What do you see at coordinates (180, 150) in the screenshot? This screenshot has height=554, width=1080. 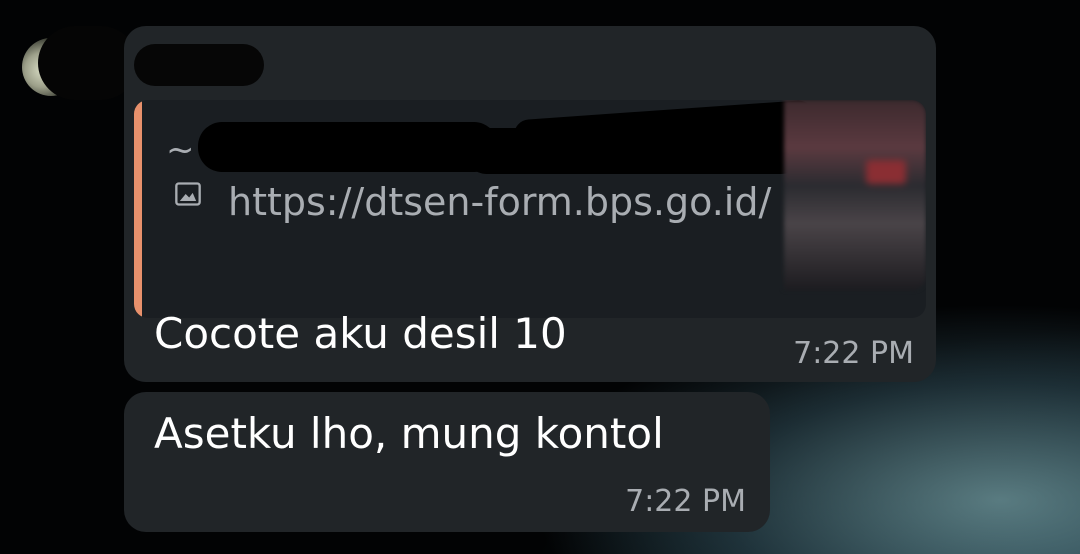 I see `link-preview-title-prefix: ~` at bounding box center [180, 150].